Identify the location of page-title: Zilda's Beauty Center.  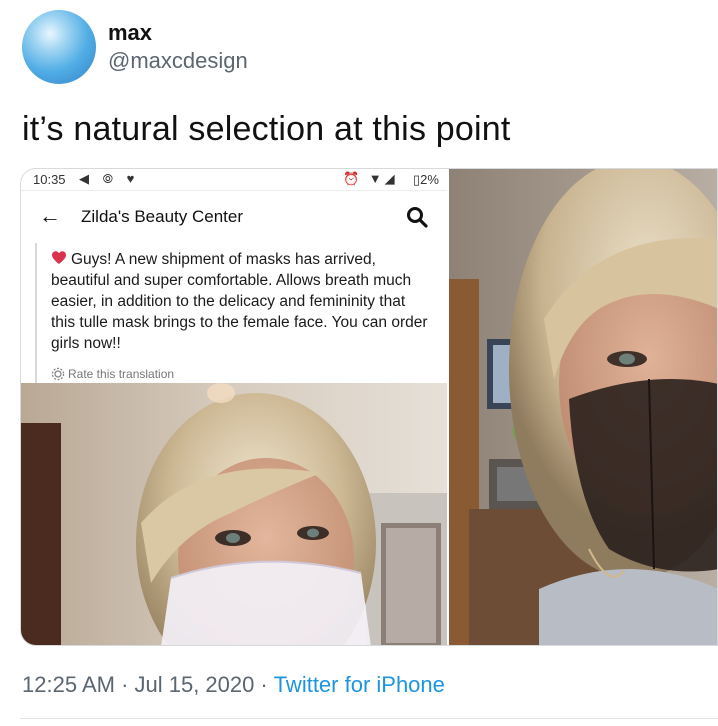
(162, 216).